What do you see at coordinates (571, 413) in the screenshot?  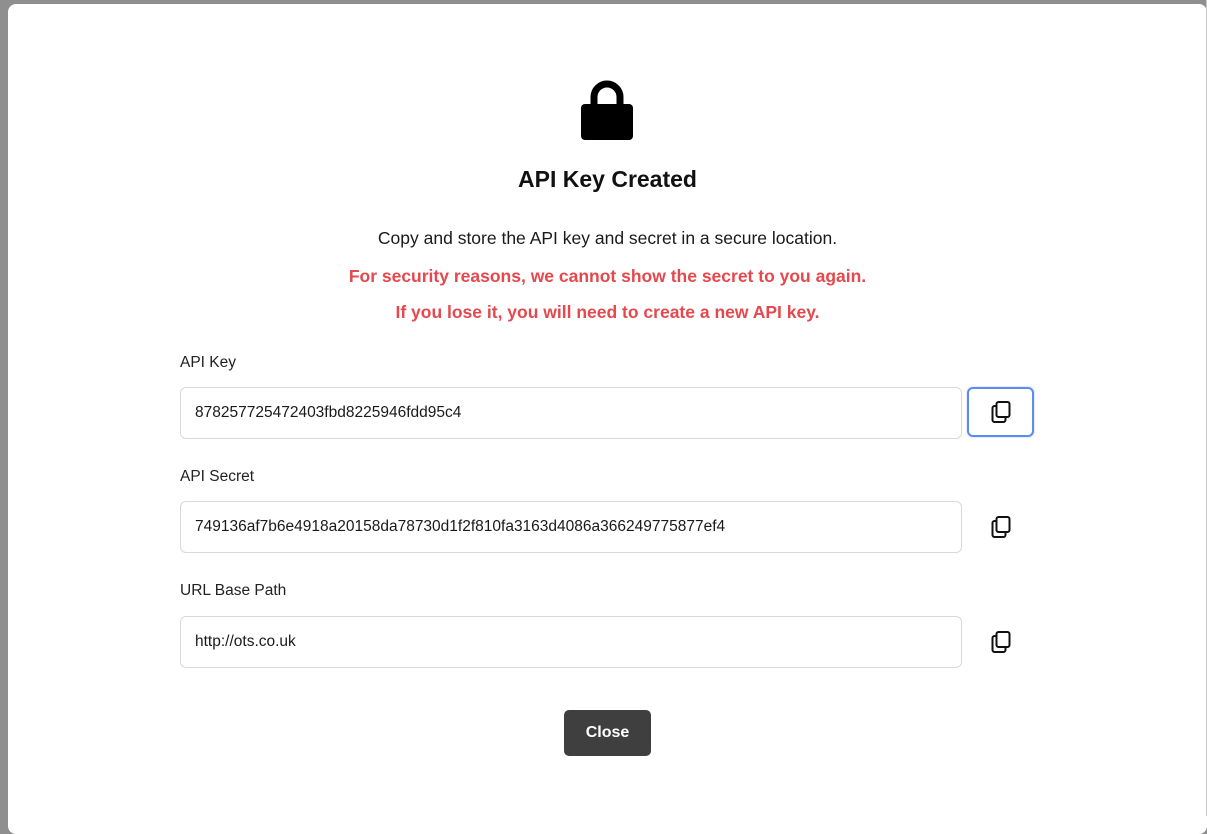 I see `api-key-field` at bounding box center [571, 413].